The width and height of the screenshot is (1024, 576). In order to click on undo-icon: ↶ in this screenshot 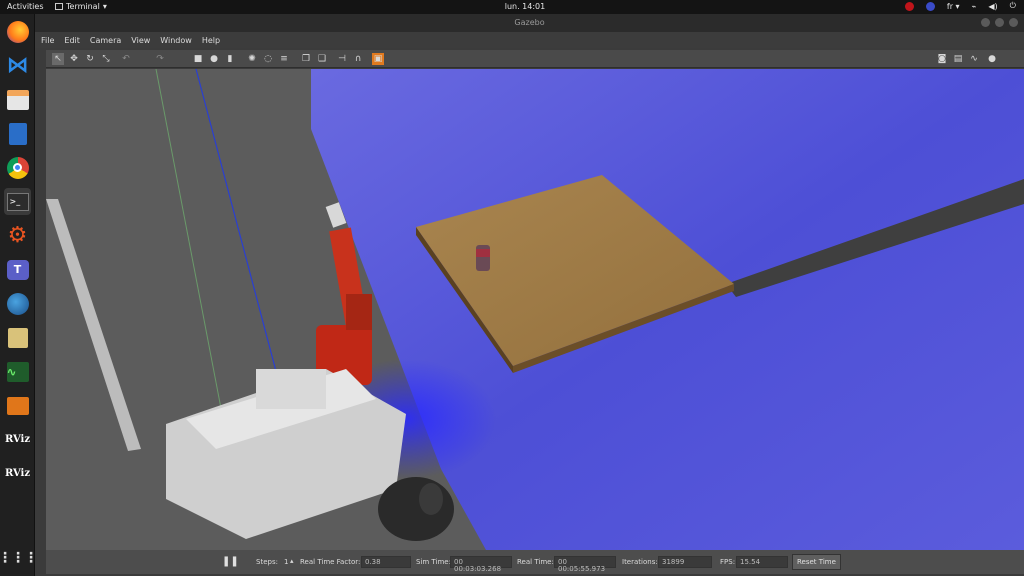, I will do `click(126, 59)`.